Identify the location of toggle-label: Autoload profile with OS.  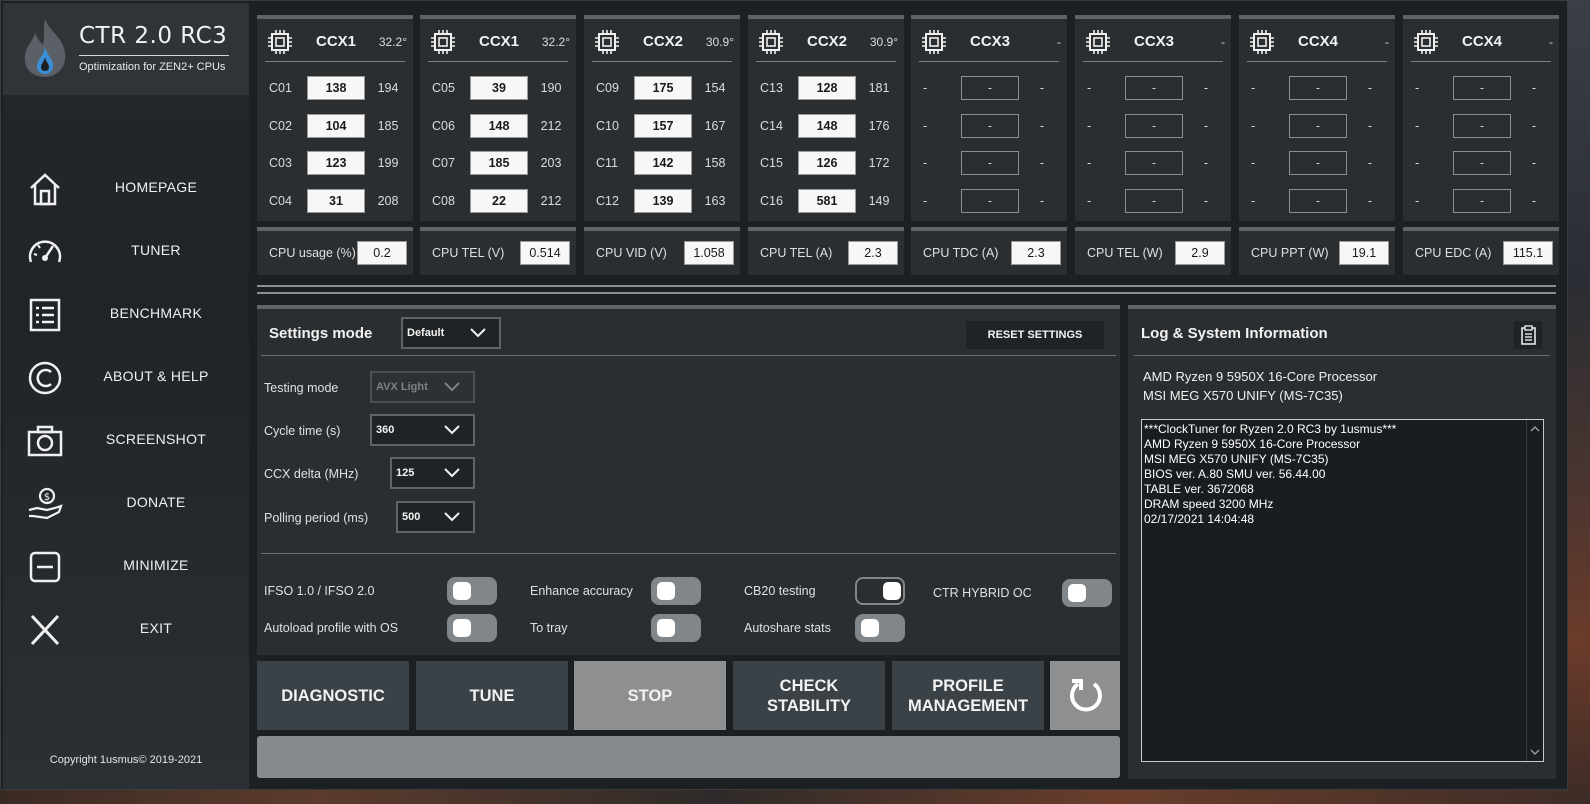
(331, 628).